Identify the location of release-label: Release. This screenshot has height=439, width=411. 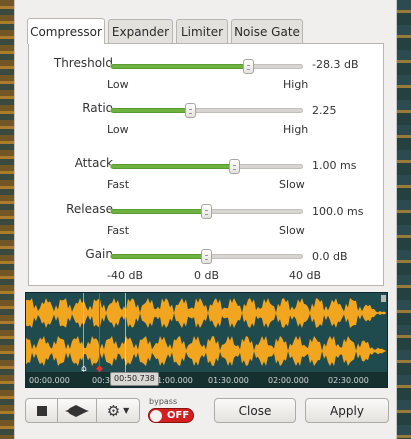
(89, 209).